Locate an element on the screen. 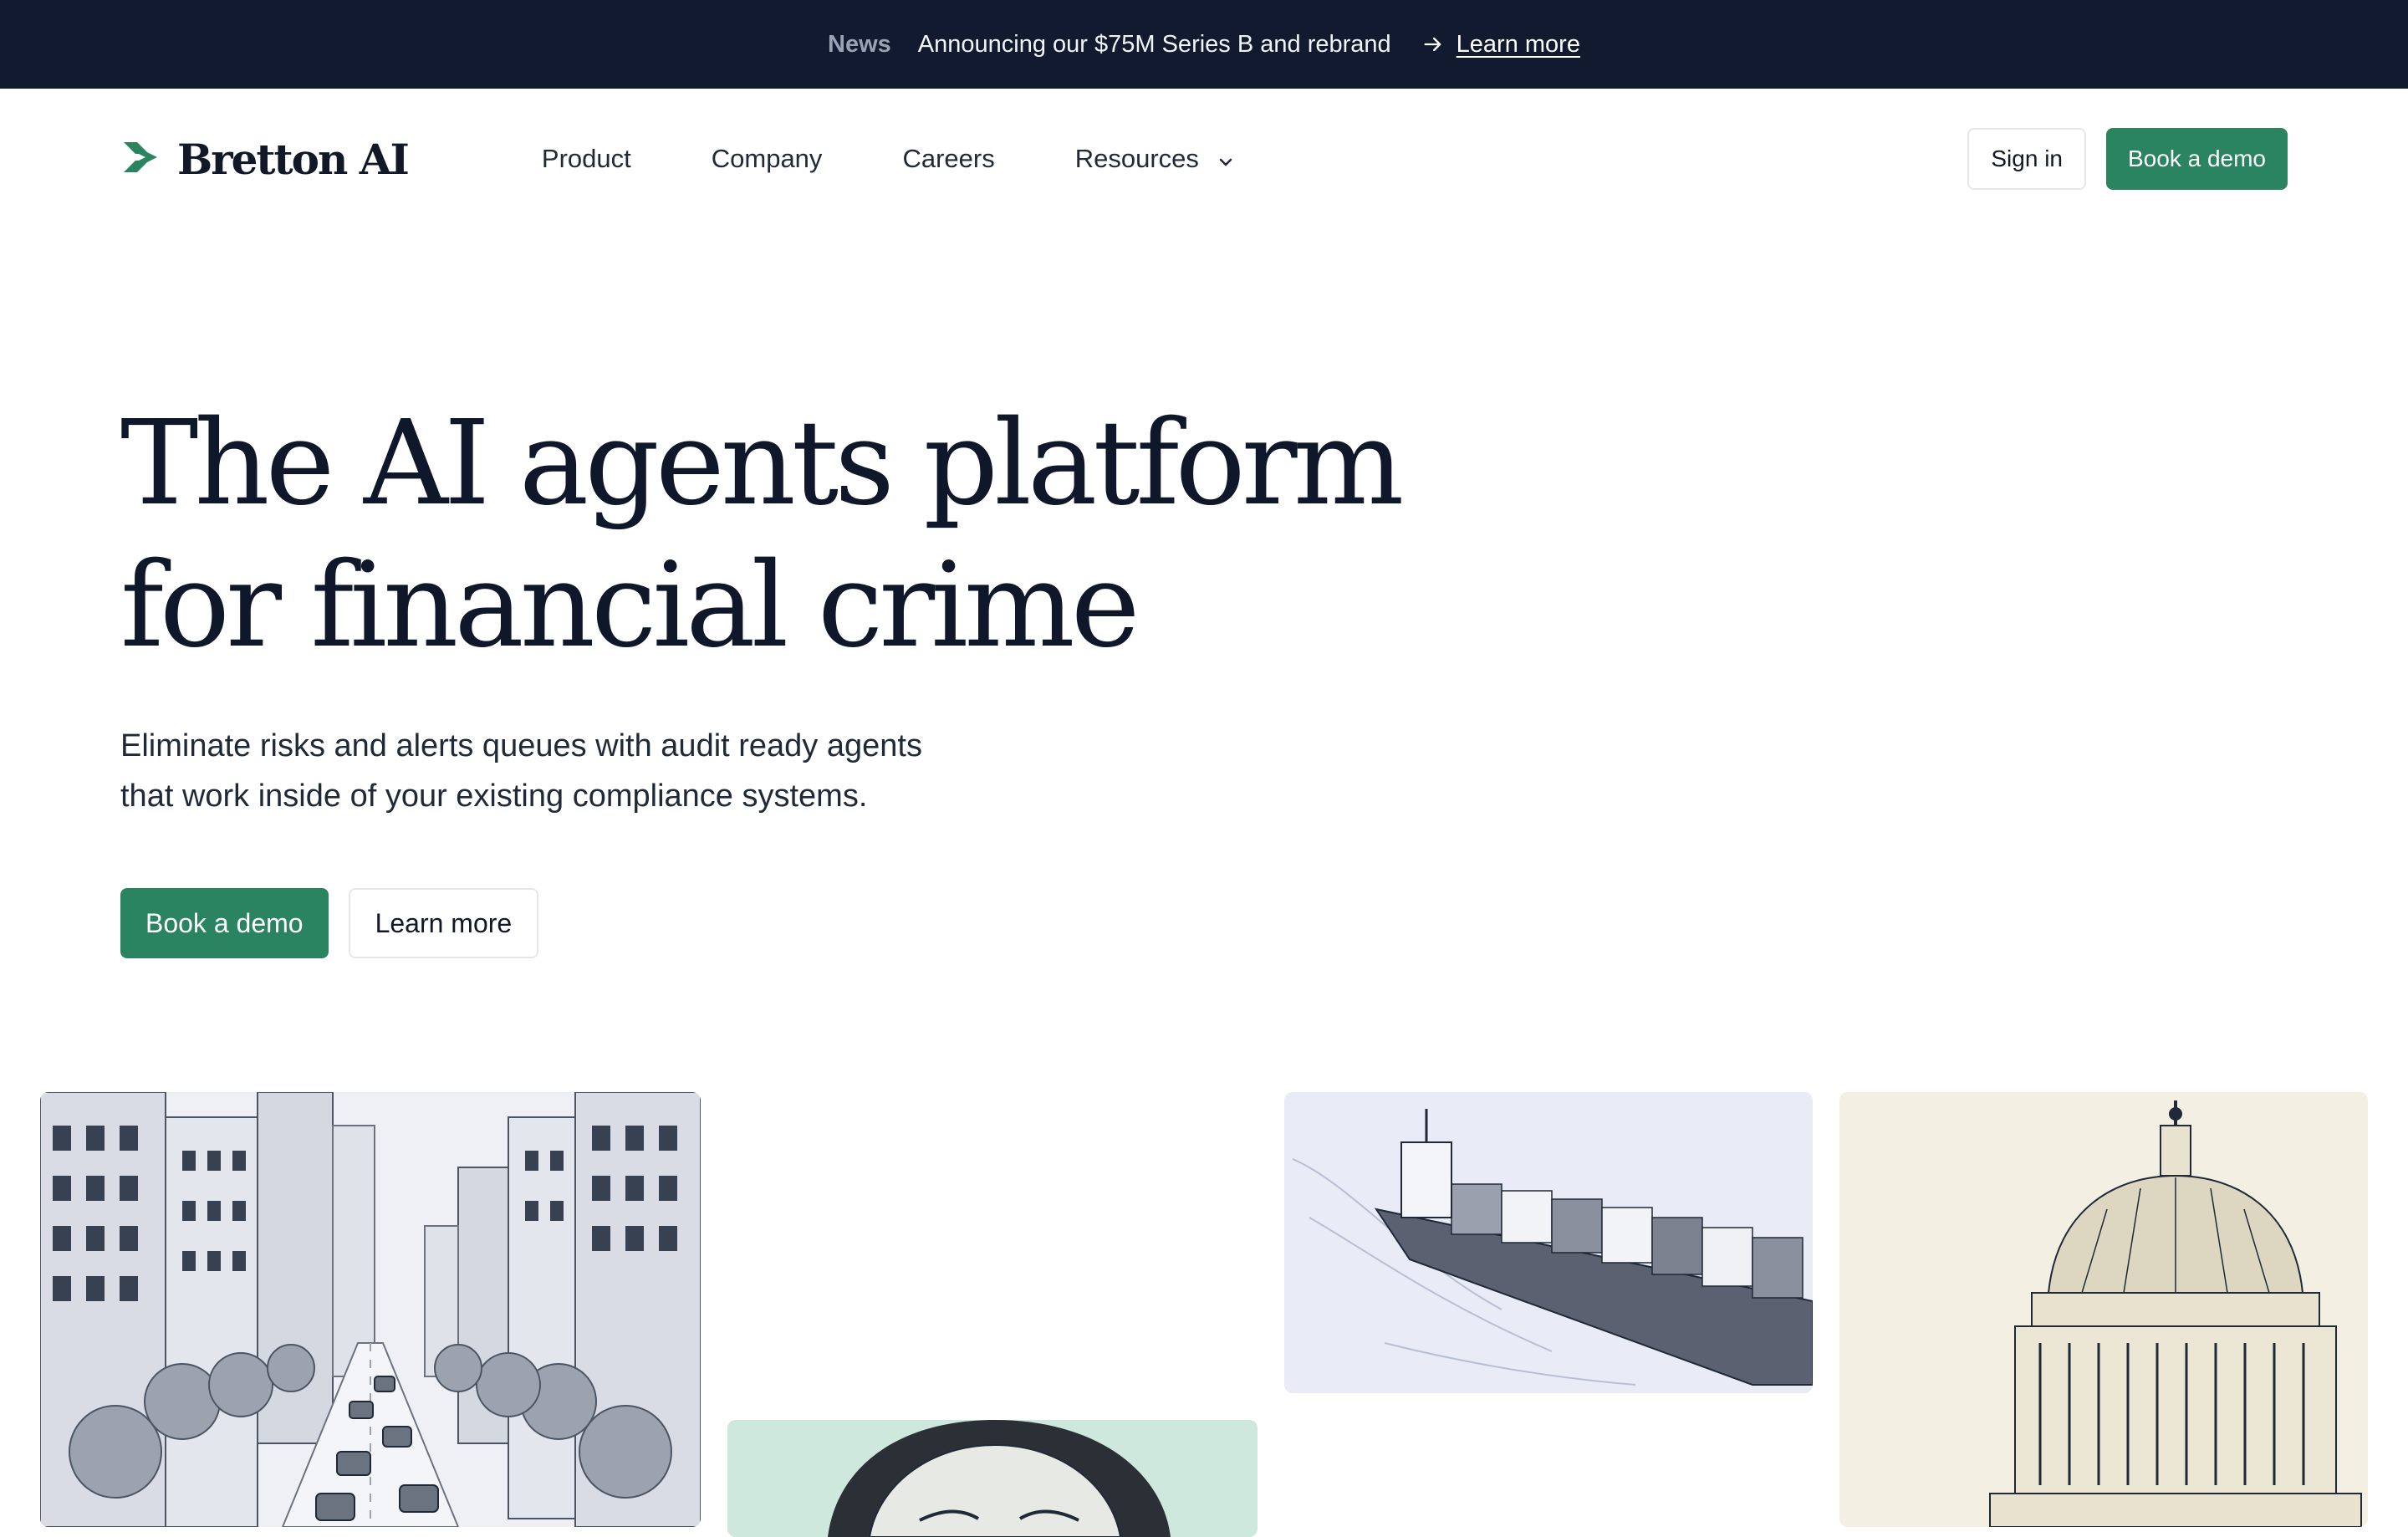 This screenshot has width=2408, height=1537. announcement-tag: News is located at coordinates (859, 44).